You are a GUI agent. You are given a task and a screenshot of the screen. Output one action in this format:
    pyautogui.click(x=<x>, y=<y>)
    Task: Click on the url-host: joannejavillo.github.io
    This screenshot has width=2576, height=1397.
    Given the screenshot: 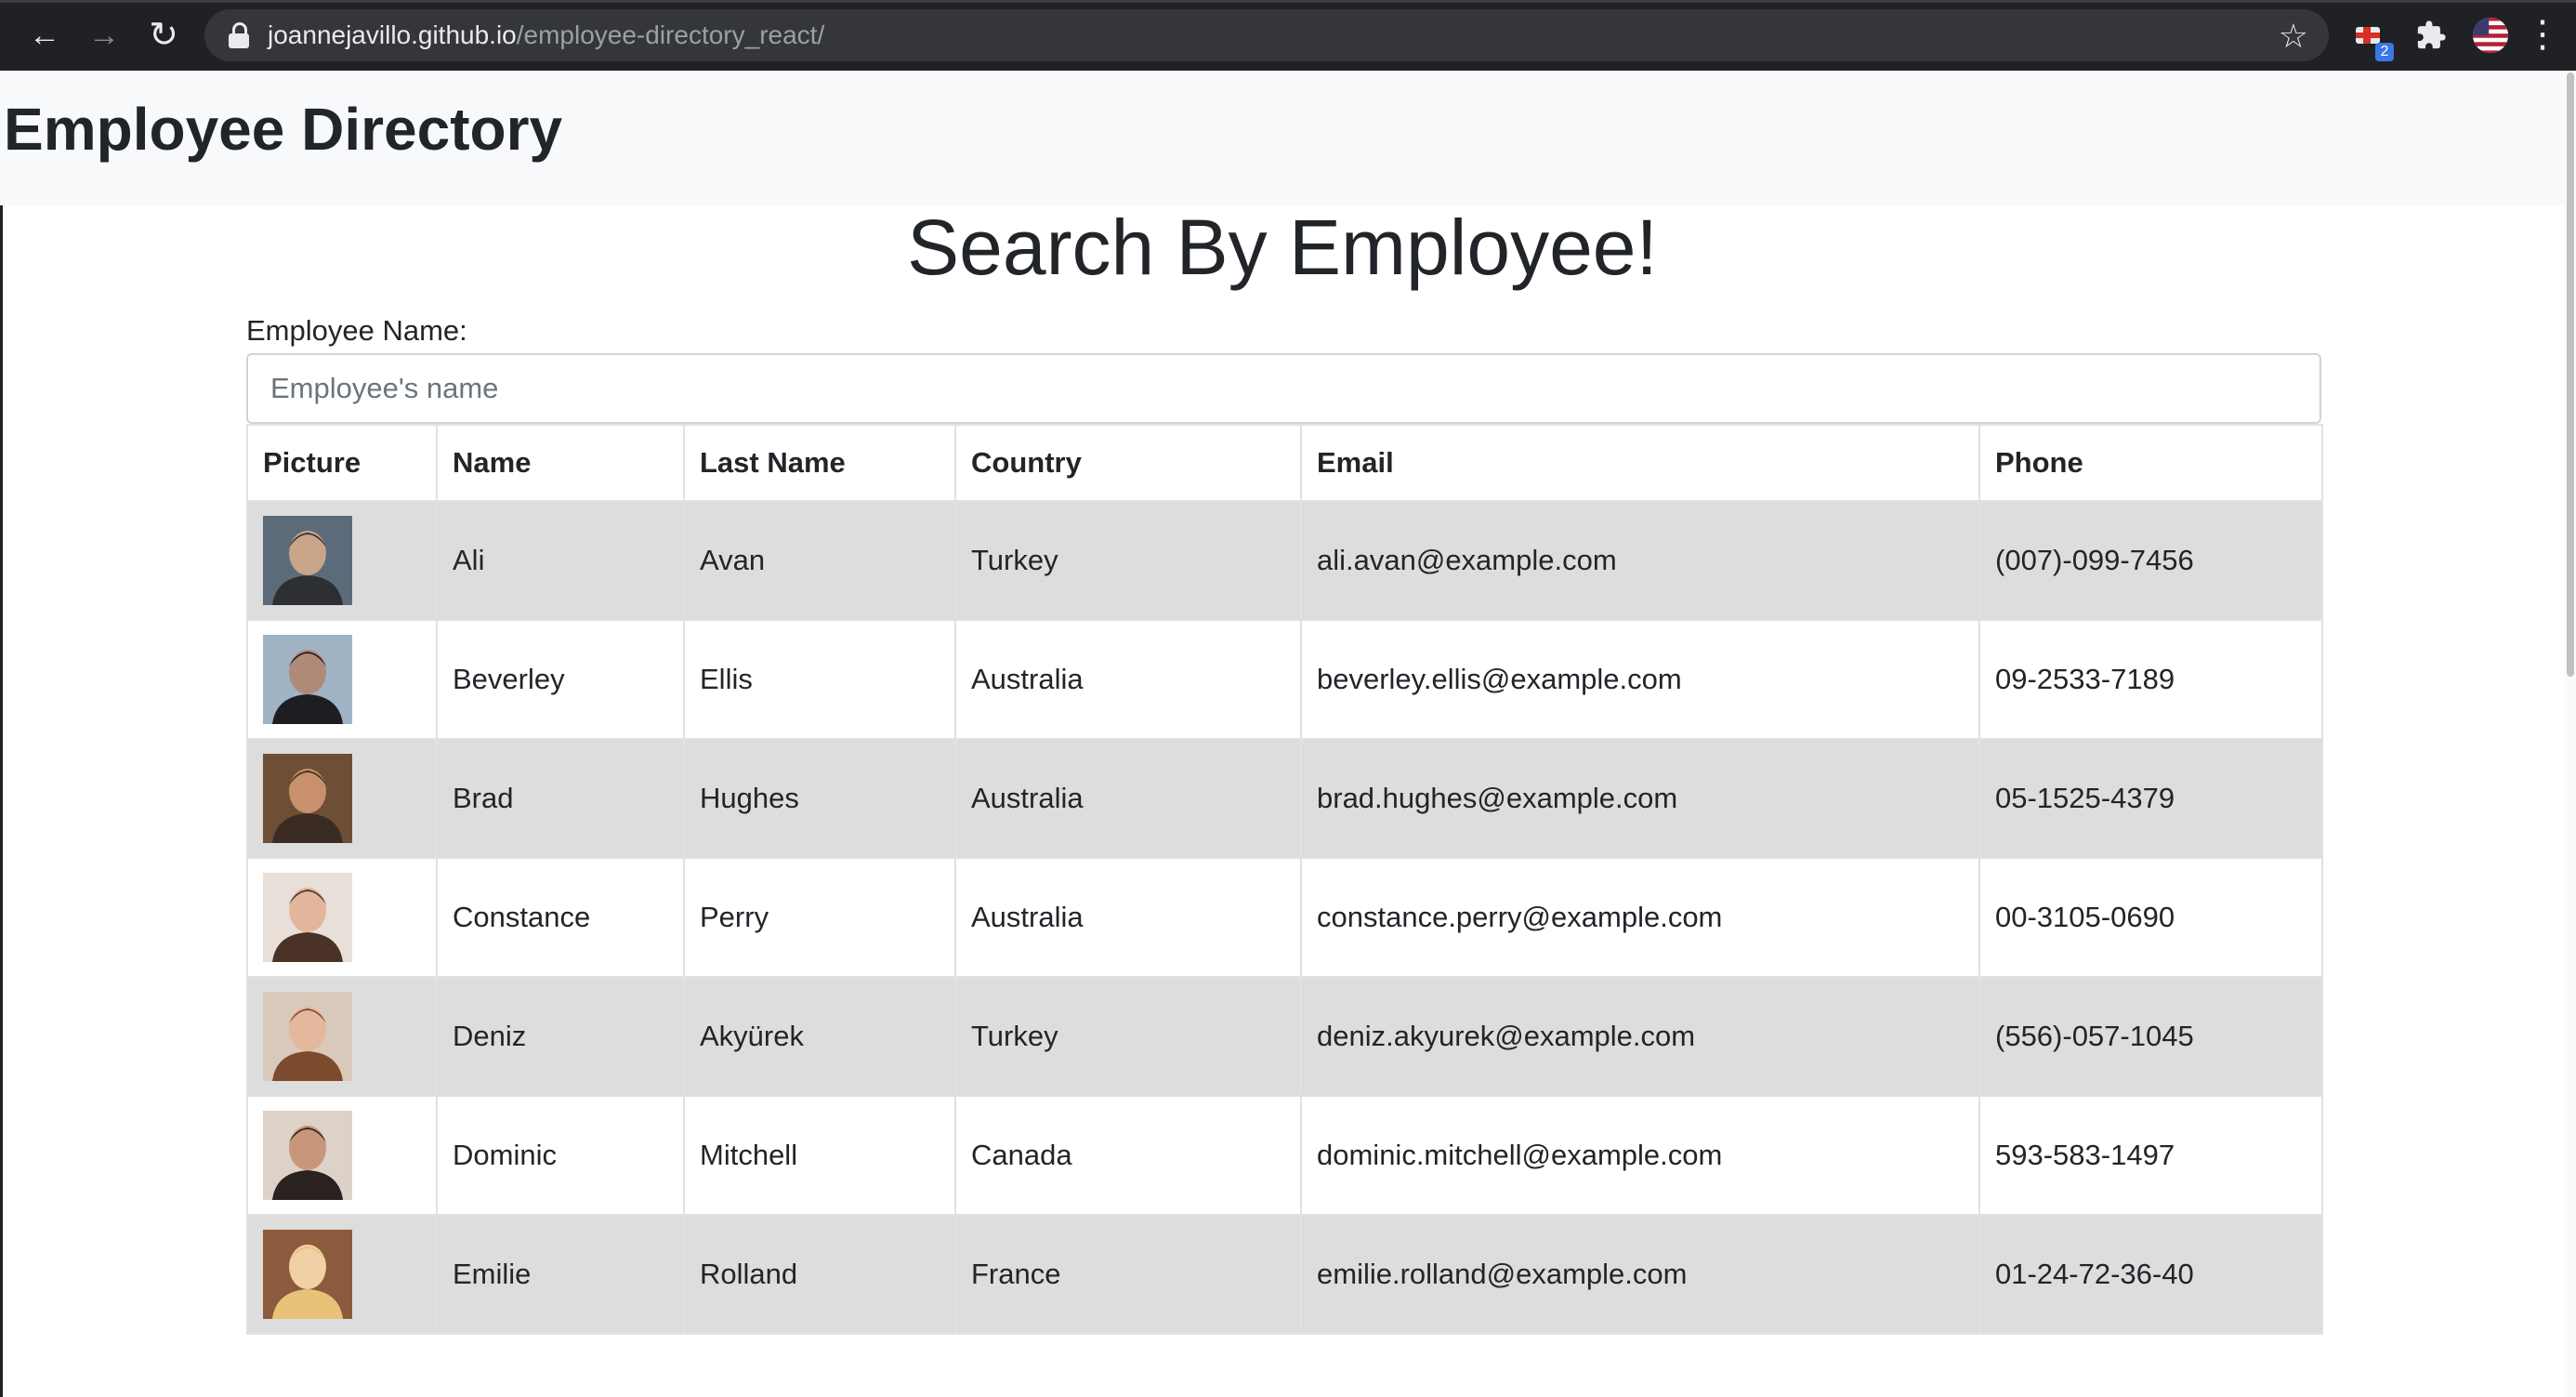 What is the action you would take?
    pyautogui.click(x=392, y=35)
    